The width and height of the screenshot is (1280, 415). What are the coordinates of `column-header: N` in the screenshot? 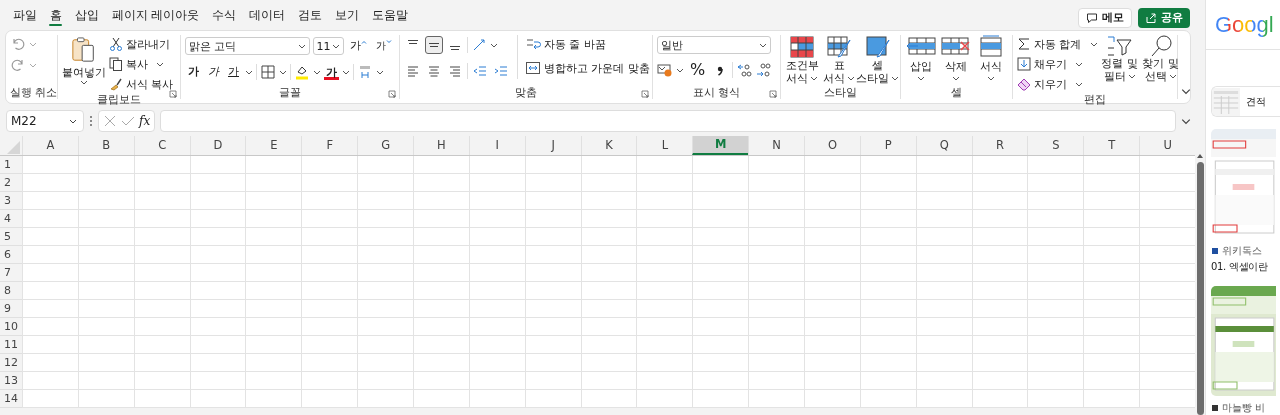 It's located at (776, 145).